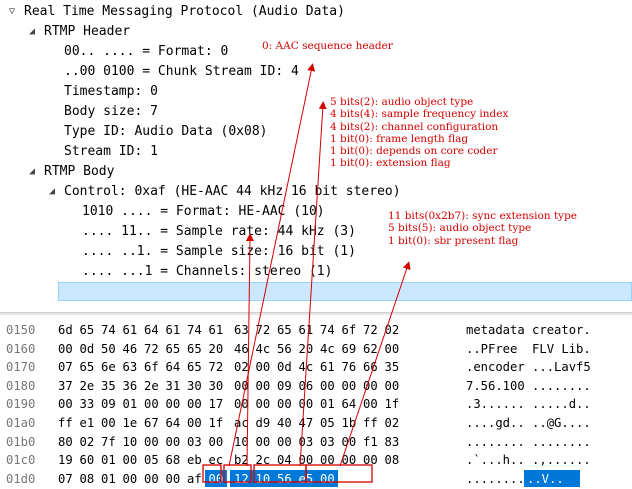  Describe the element at coordinates (212, 473) in the screenshot. I see `box-af` at that location.